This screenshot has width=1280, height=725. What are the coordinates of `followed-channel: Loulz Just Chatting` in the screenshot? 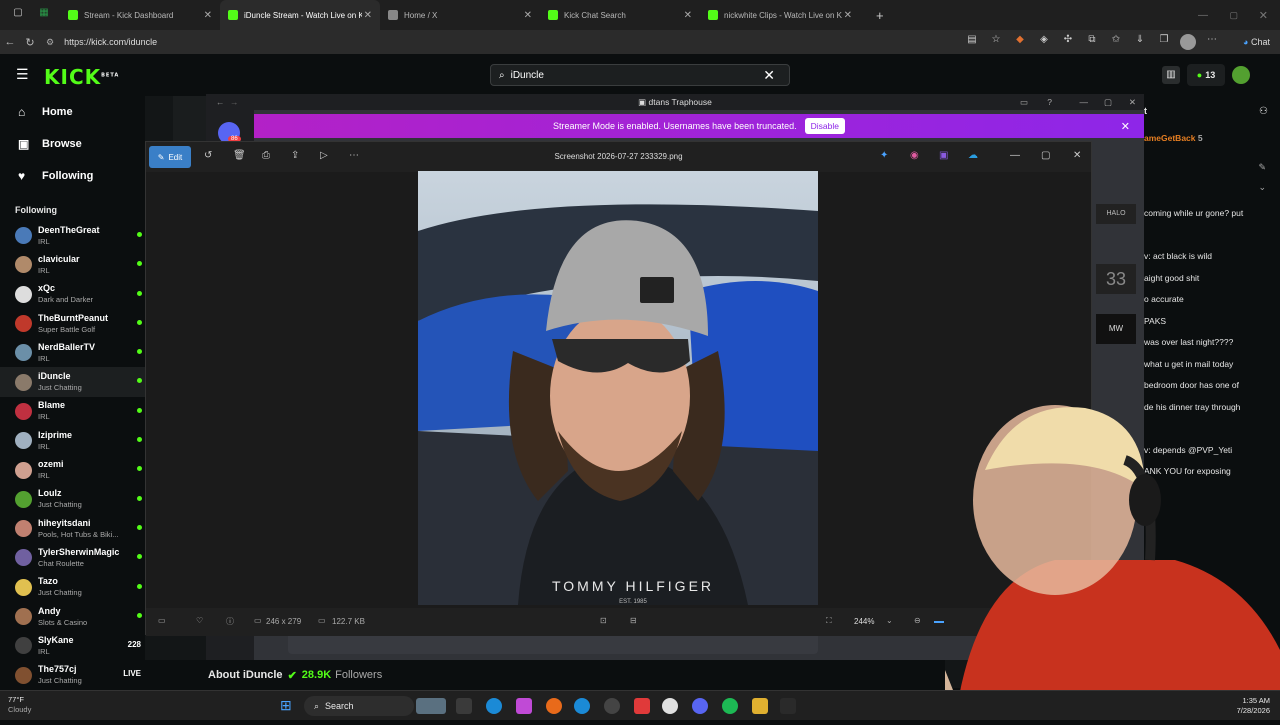 It's located at (72, 499).